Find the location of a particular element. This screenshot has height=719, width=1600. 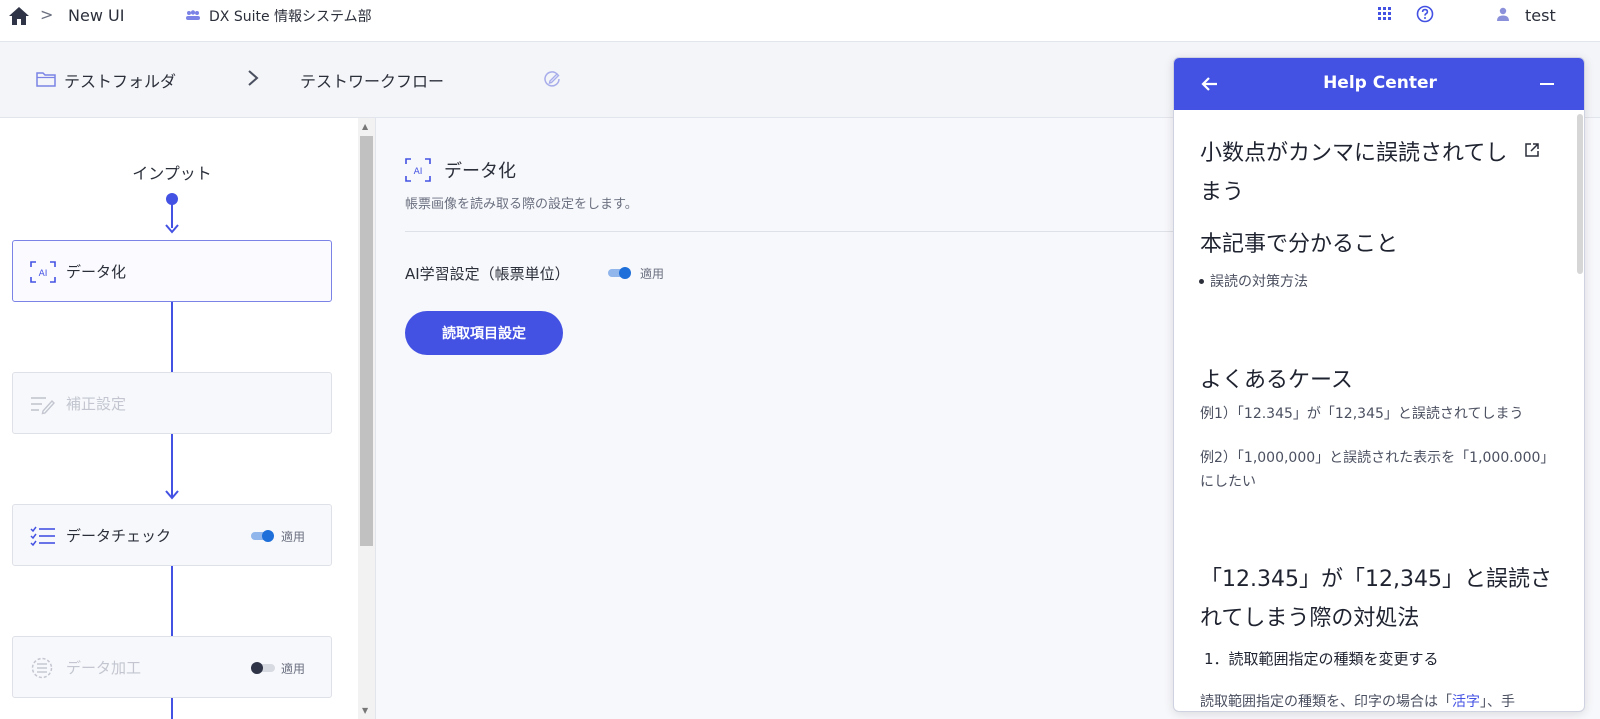

flow-step-data-extraction: AI データ化 is located at coordinates (172, 271).